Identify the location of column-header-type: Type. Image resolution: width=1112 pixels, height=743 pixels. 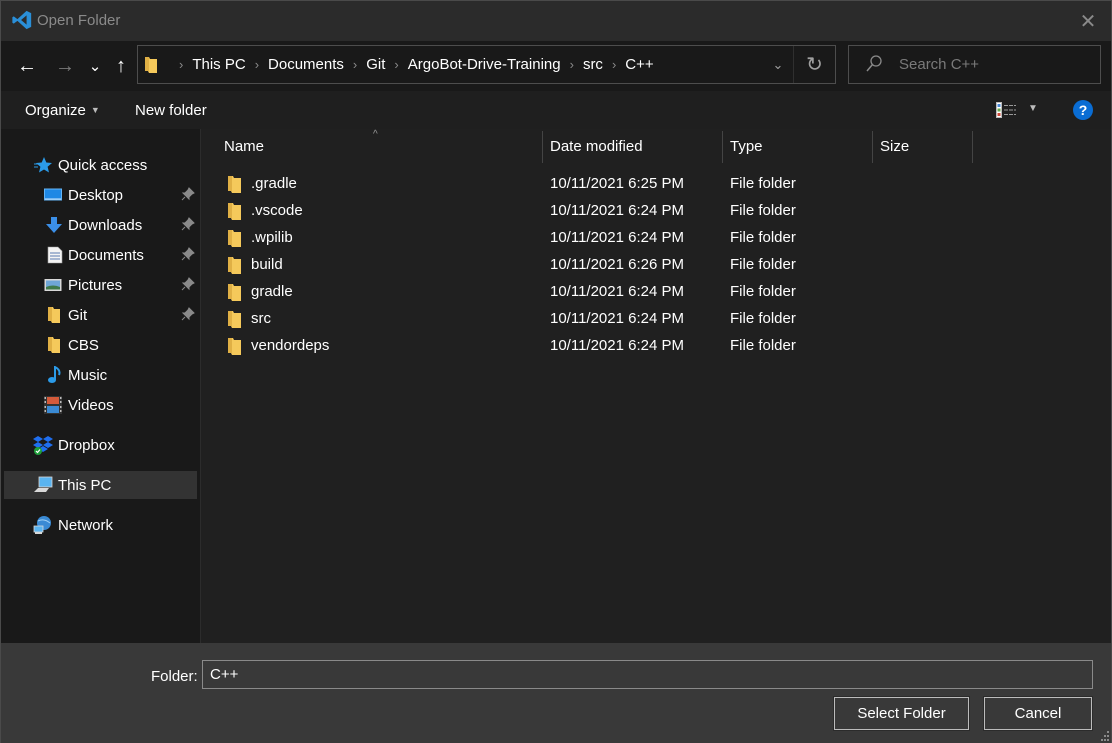
(746, 146).